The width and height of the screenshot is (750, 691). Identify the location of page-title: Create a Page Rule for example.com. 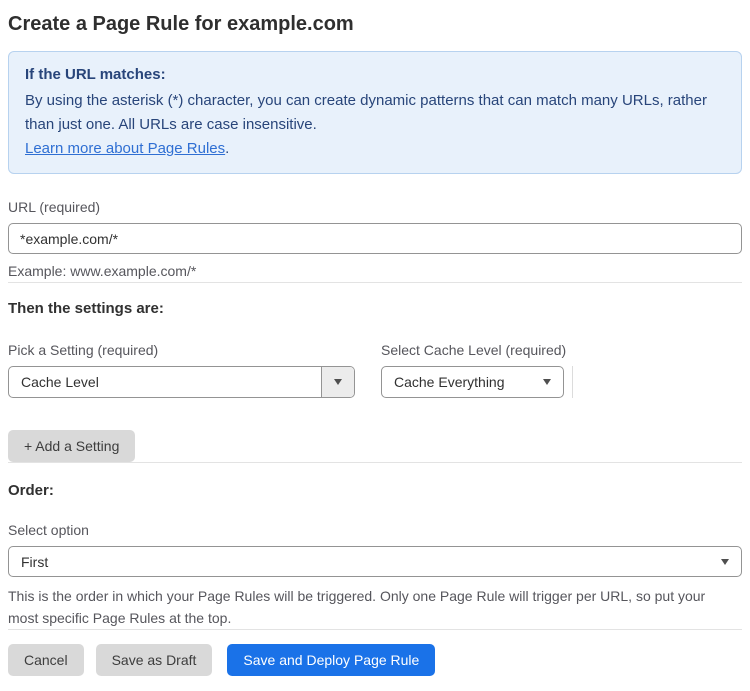
(181, 24).